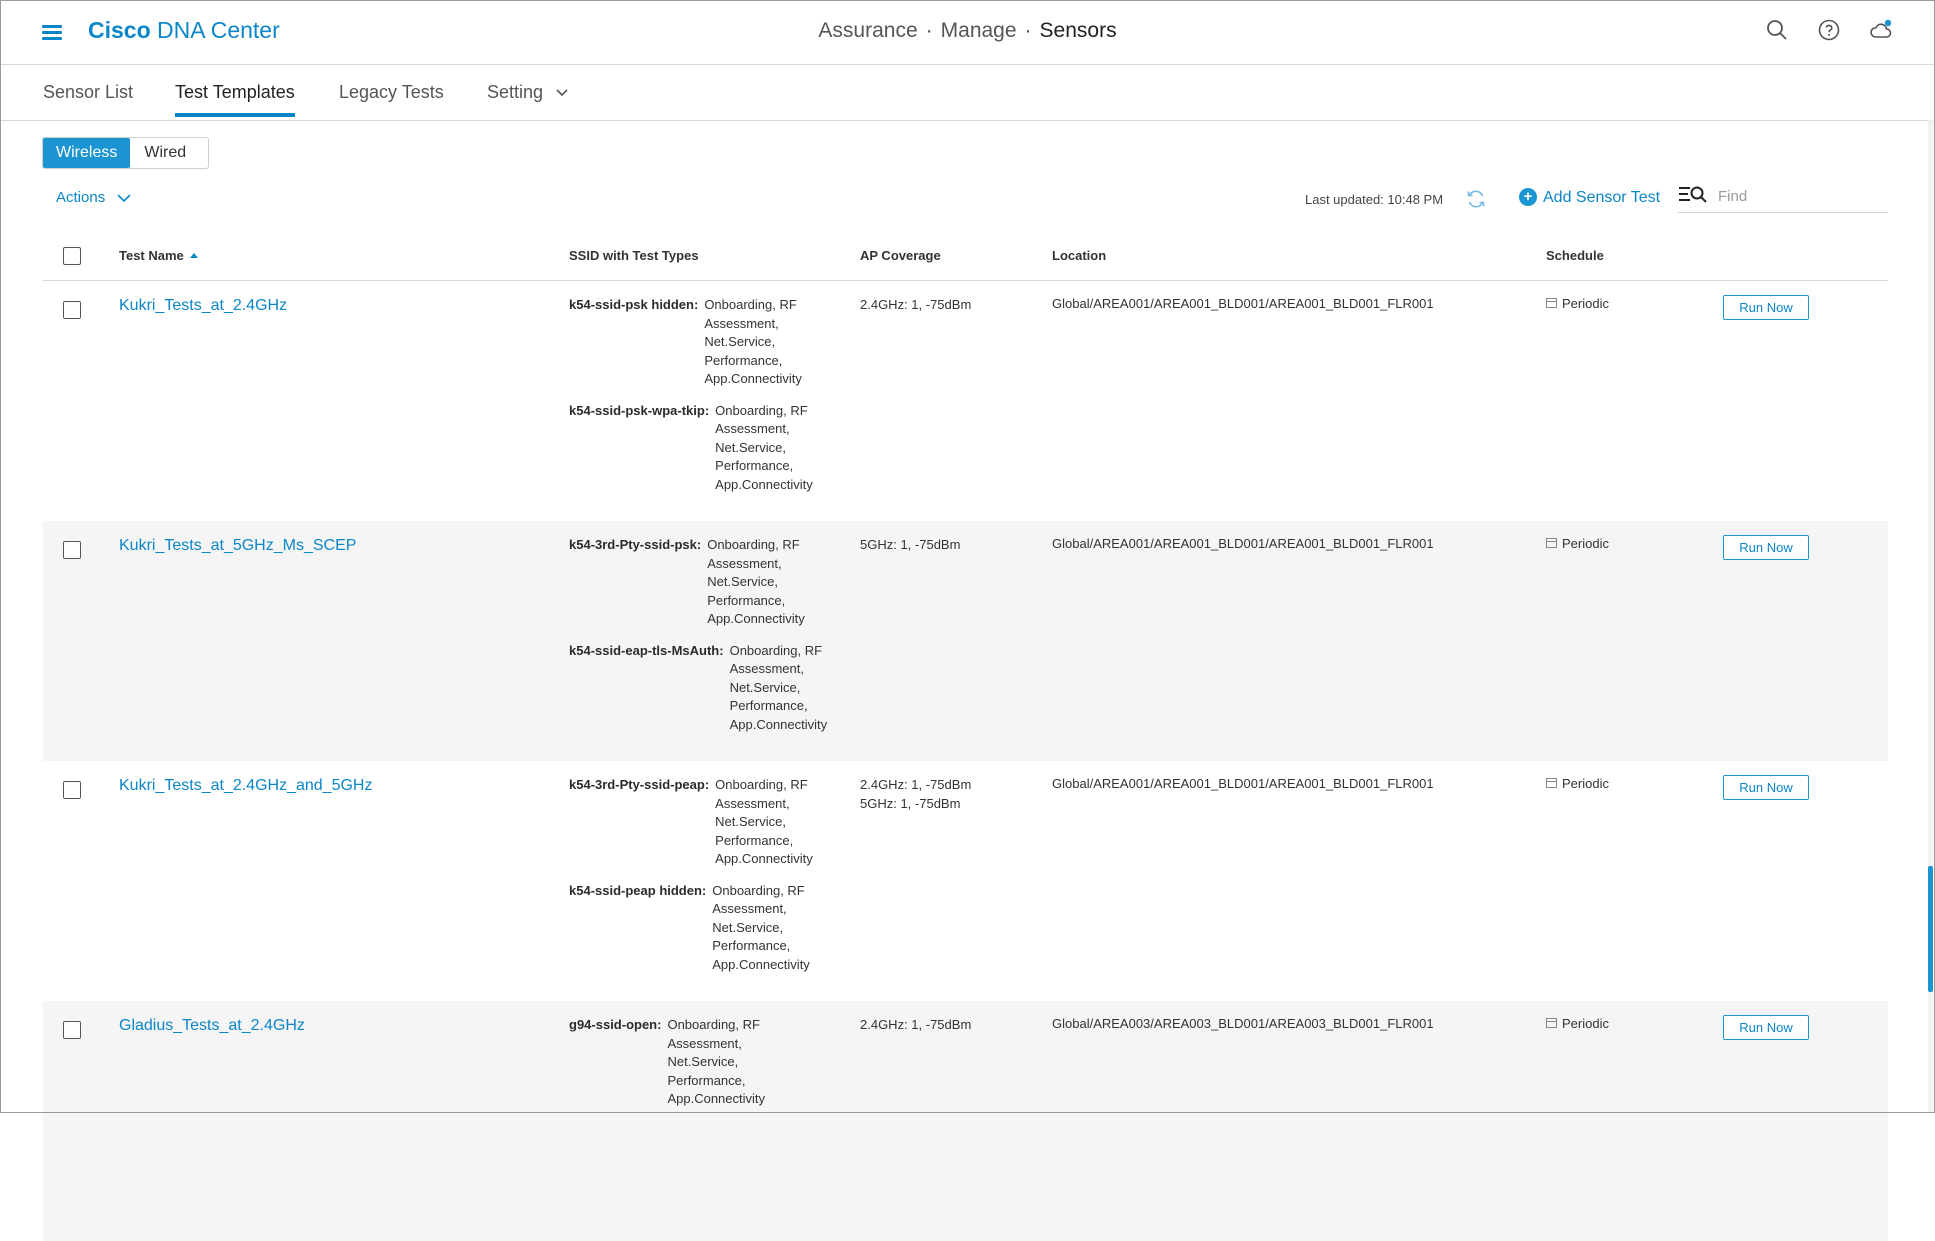 This screenshot has height=1241, width=1935. What do you see at coordinates (615, 1024) in the screenshot?
I see `ssid-name: g94-ssid-open:` at bounding box center [615, 1024].